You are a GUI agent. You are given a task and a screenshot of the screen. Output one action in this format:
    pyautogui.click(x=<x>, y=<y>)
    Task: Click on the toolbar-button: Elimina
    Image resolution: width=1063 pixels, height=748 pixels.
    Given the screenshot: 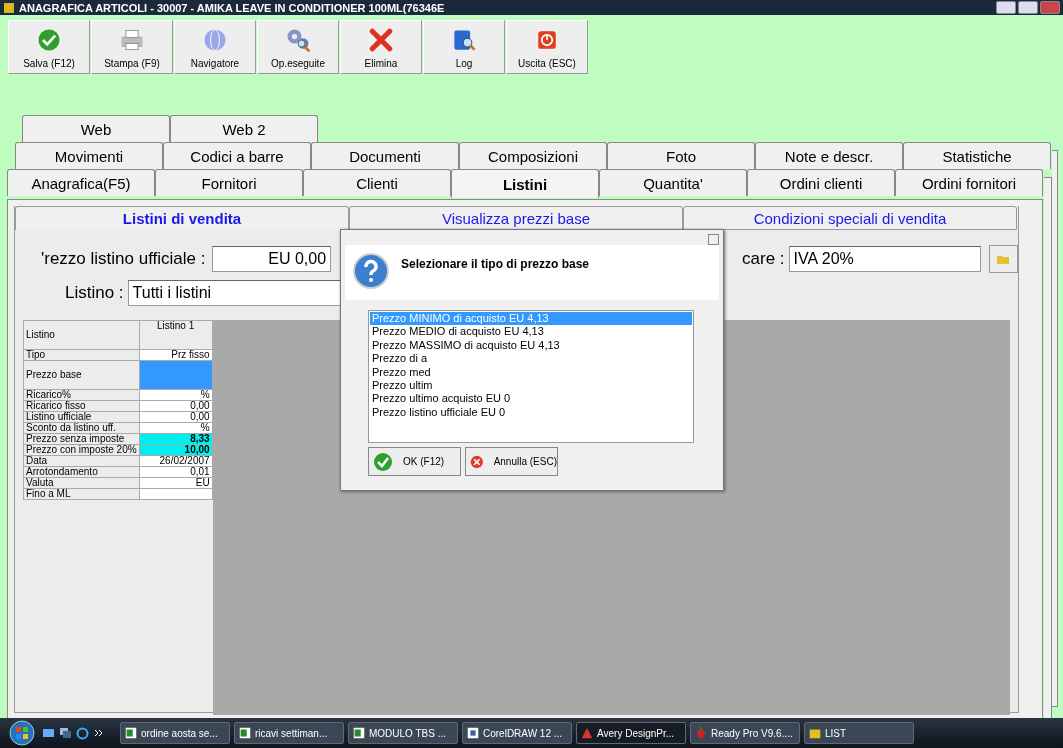 What is the action you would take?
    pyautogui.click(x=381, y=47)
    